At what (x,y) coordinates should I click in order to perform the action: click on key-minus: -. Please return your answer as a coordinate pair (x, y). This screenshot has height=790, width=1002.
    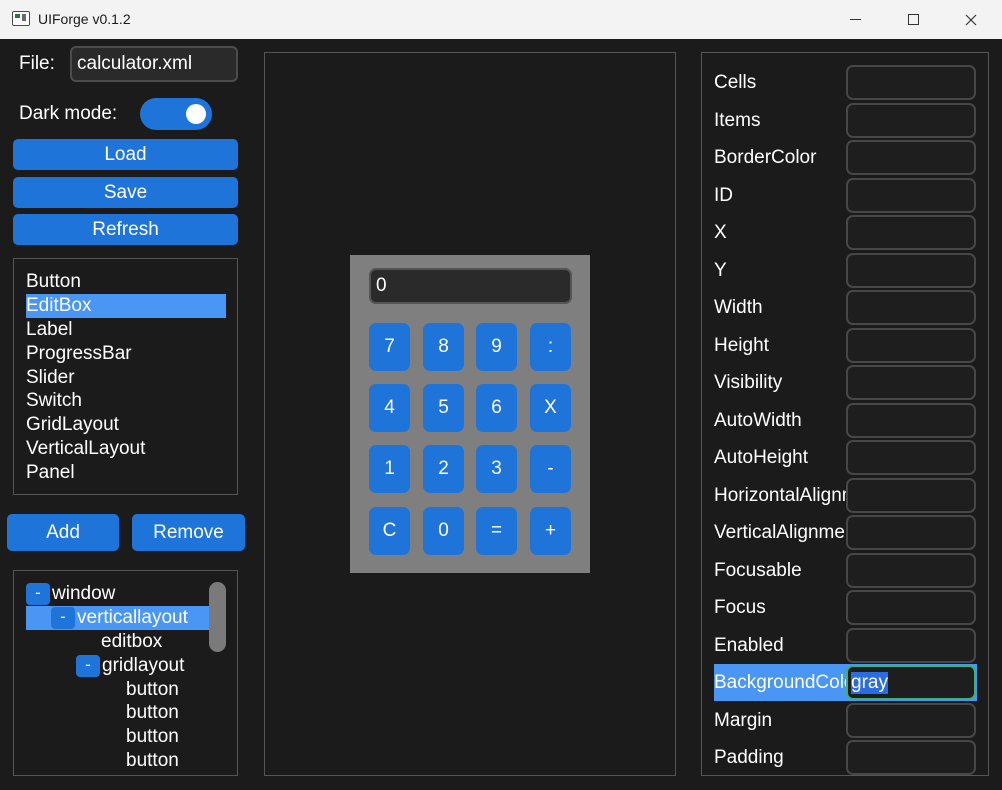
    Looking at the image, I should click on (550, 469).